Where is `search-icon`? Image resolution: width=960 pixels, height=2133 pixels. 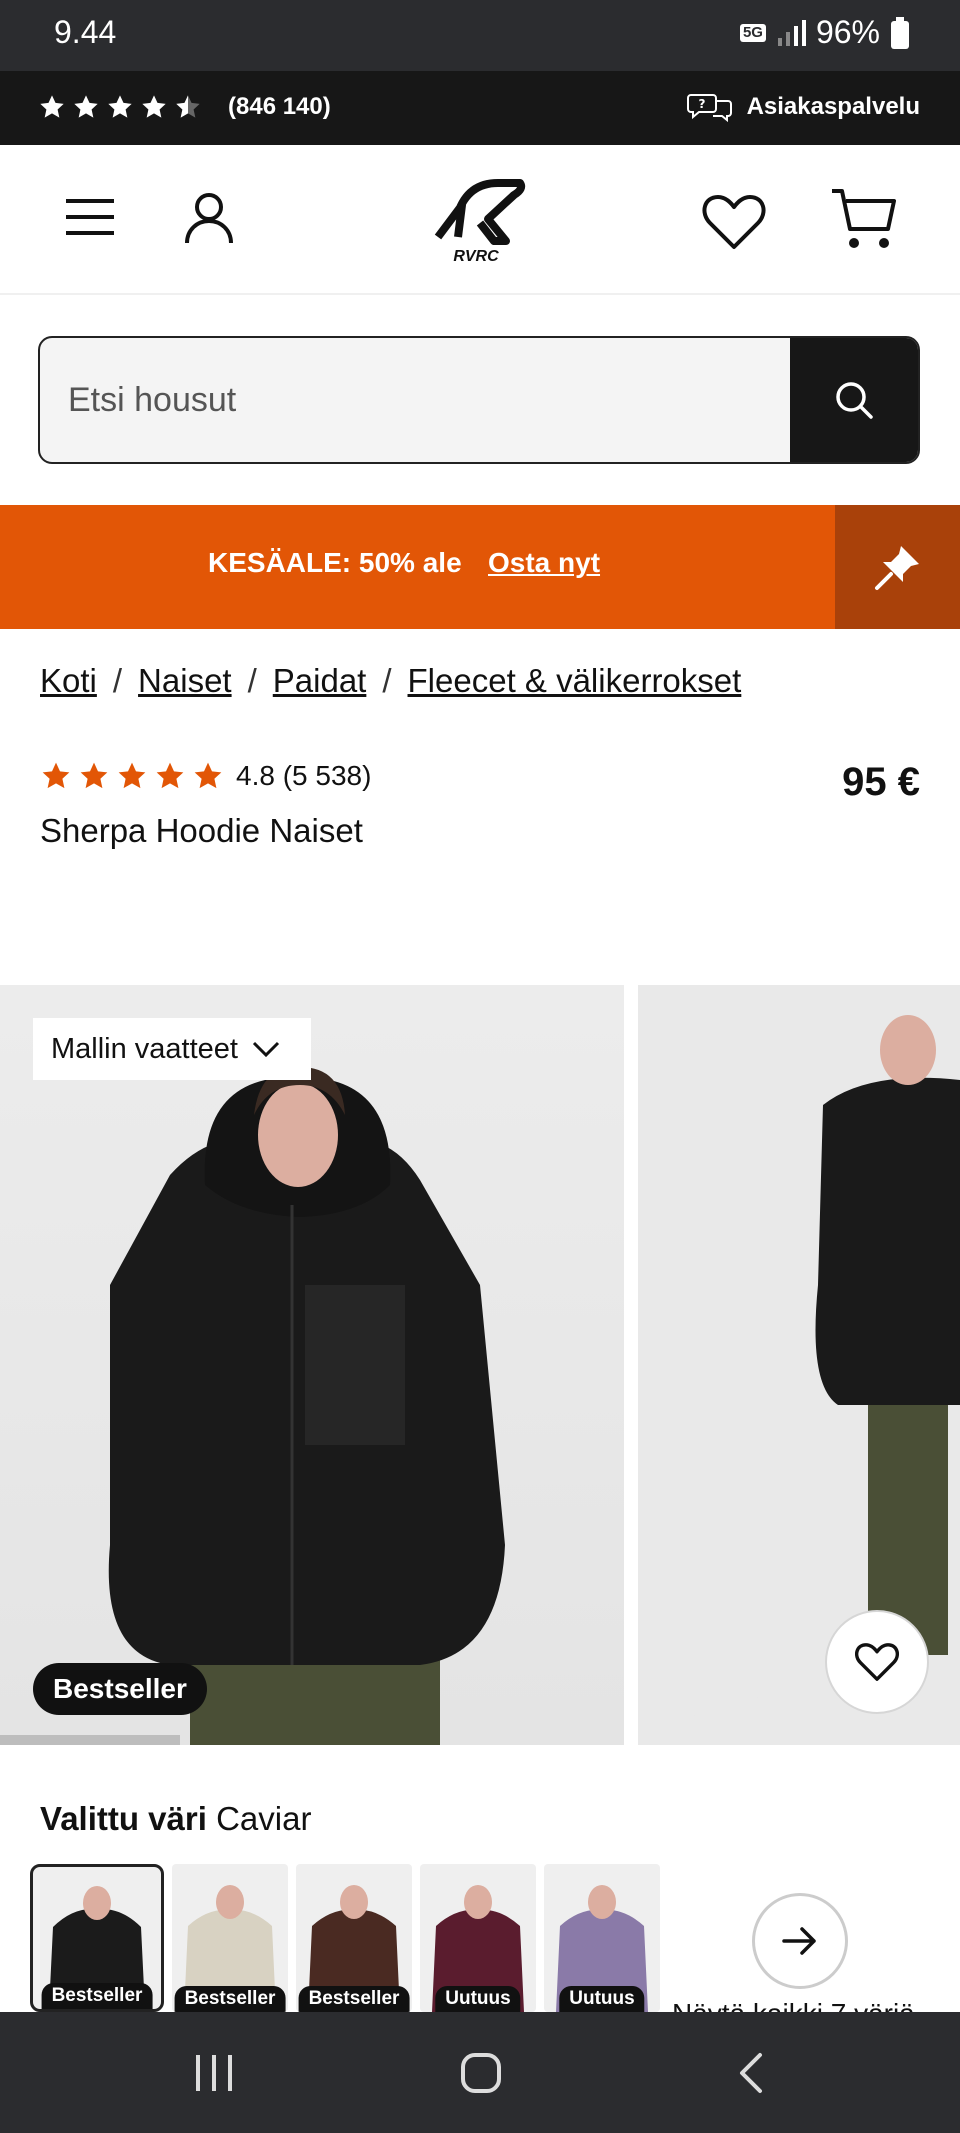 search-icon is located at coordinates (854, 400).